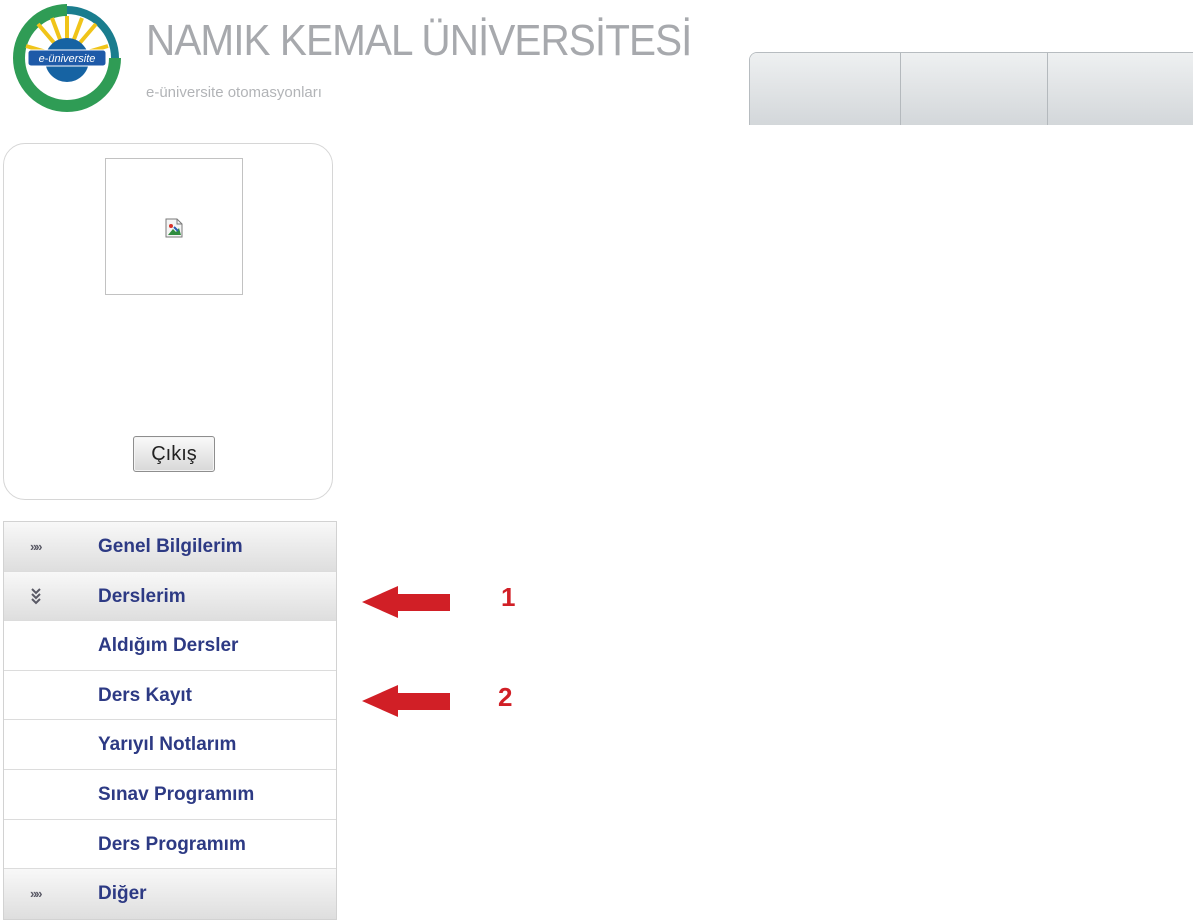 The image size is (1193, 920). I want to click on annotation-label-1: 1, so click(508, 597).